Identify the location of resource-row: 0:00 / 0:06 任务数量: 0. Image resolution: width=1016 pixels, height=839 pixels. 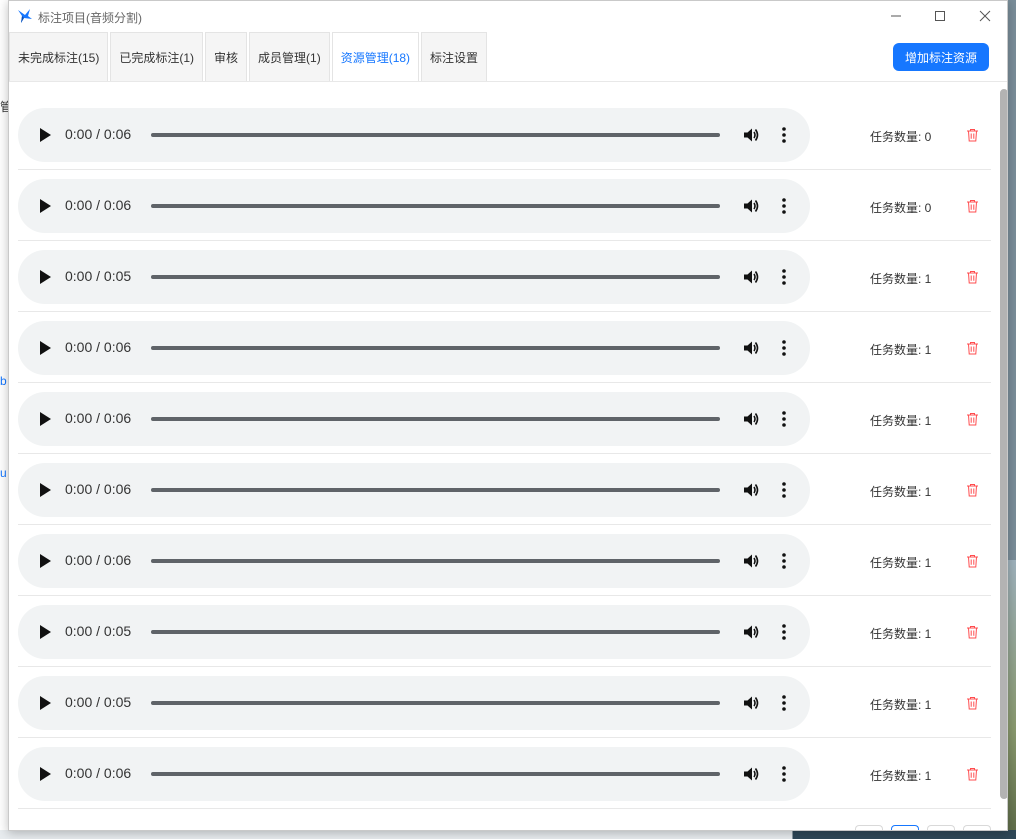
(504, 134).